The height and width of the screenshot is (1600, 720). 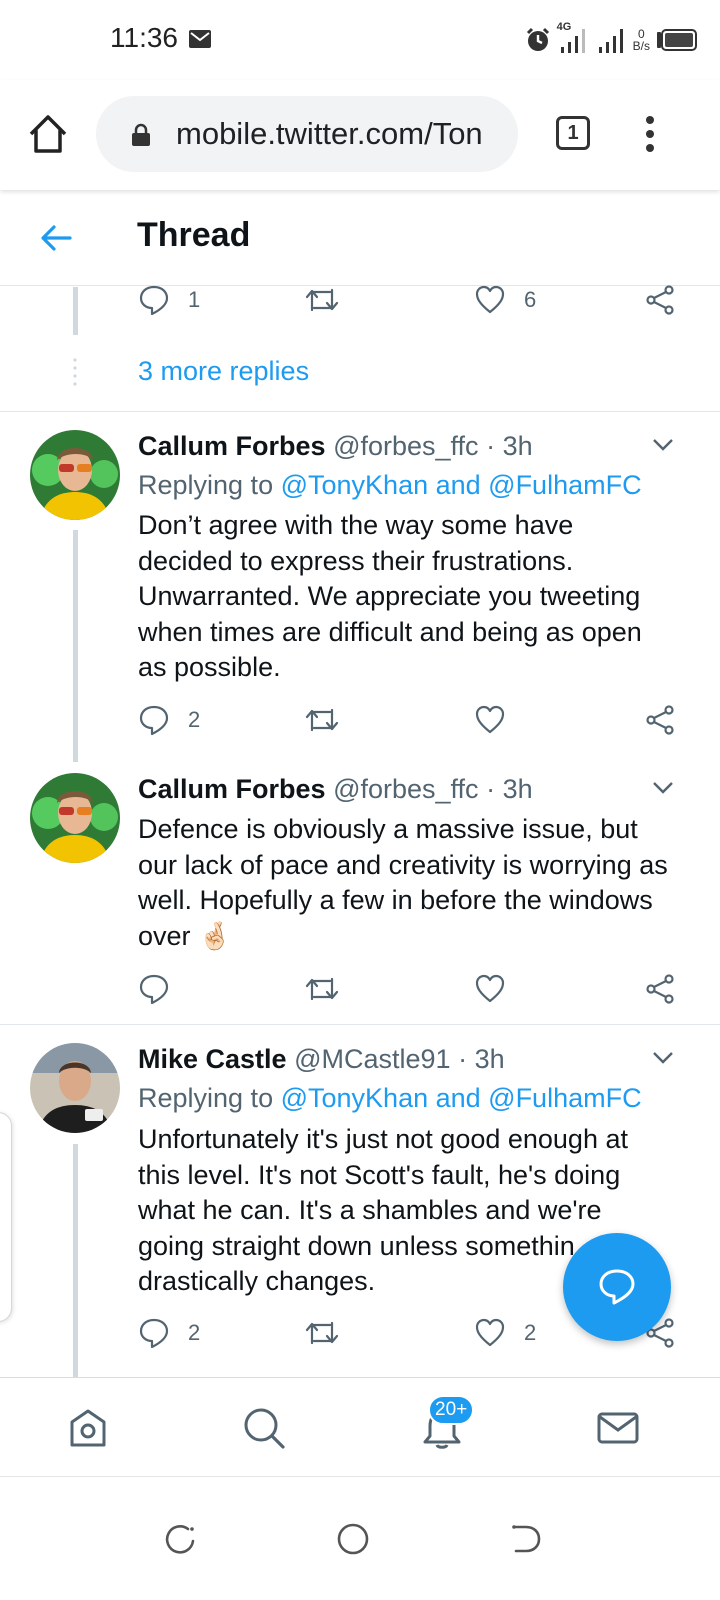 I want to click on thread-dots, so click(x=75, y=372).